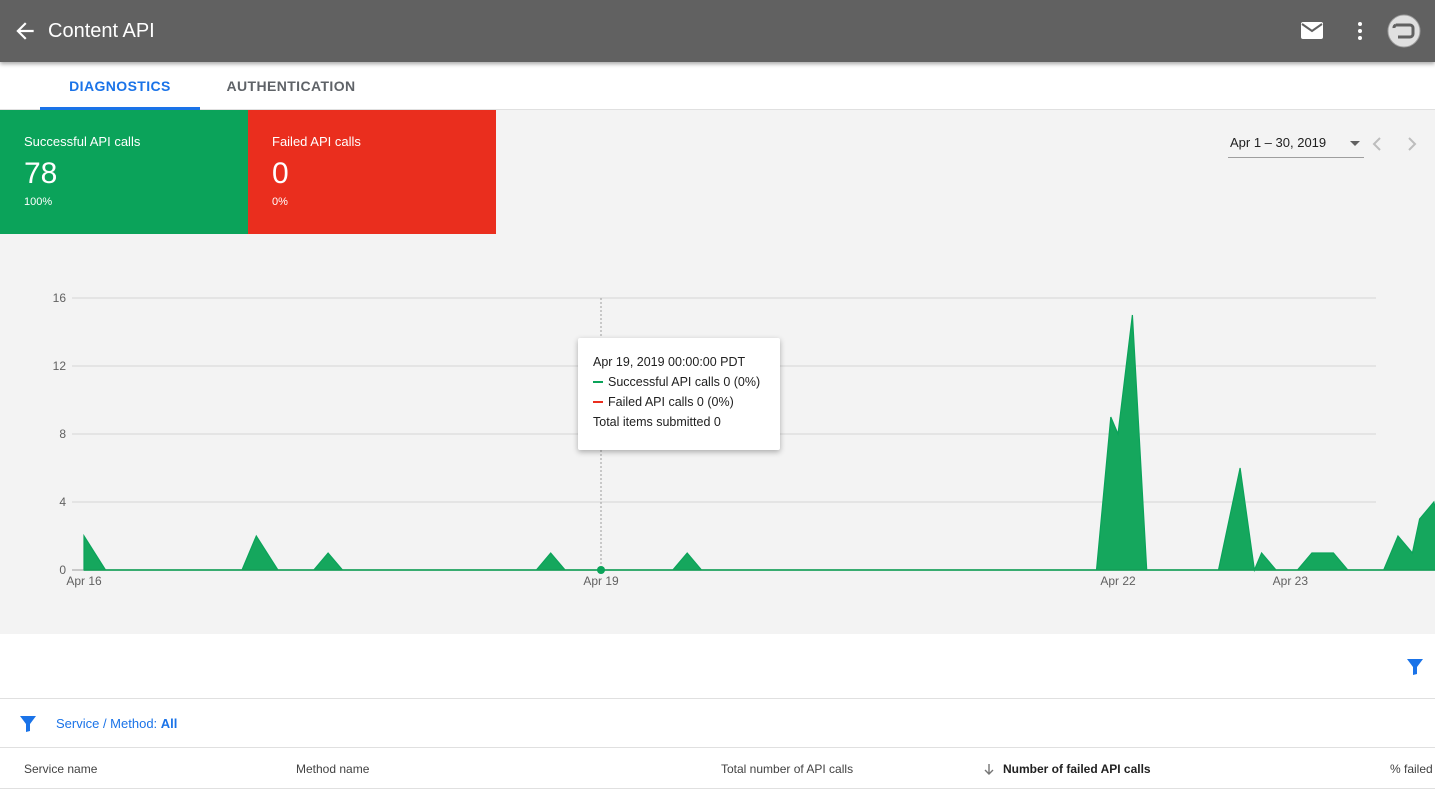 Image resolution: width=1435 pixels, height=799 pixels. I want to click on success-swatch, so click(598, 381).